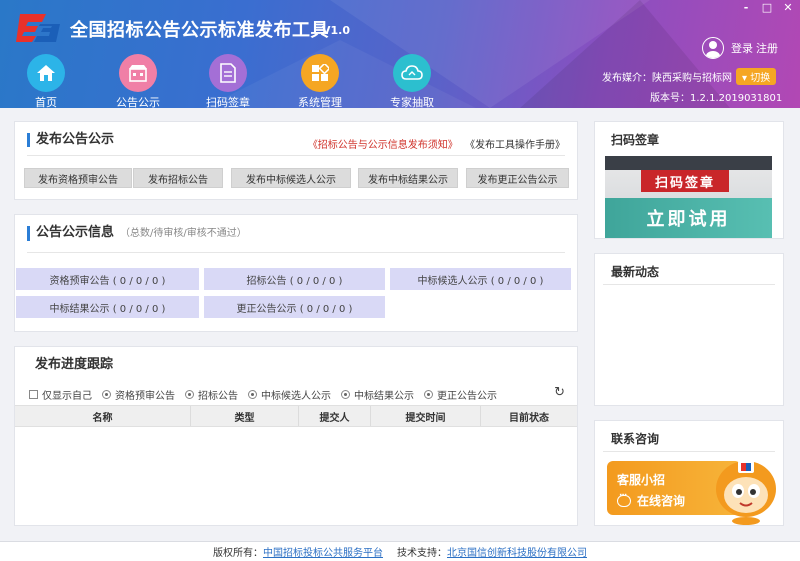 The height and width of the screenshot is (561, 800). Describe the element at coordinates (412, 102) in the screenshot. I see `nav-label: 专家抽取` at that location.